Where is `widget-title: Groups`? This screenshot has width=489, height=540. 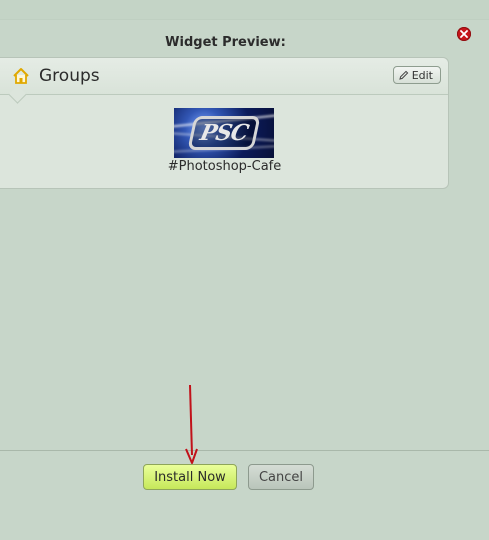
widget-title: Groups is located at coordinates (69, 76).